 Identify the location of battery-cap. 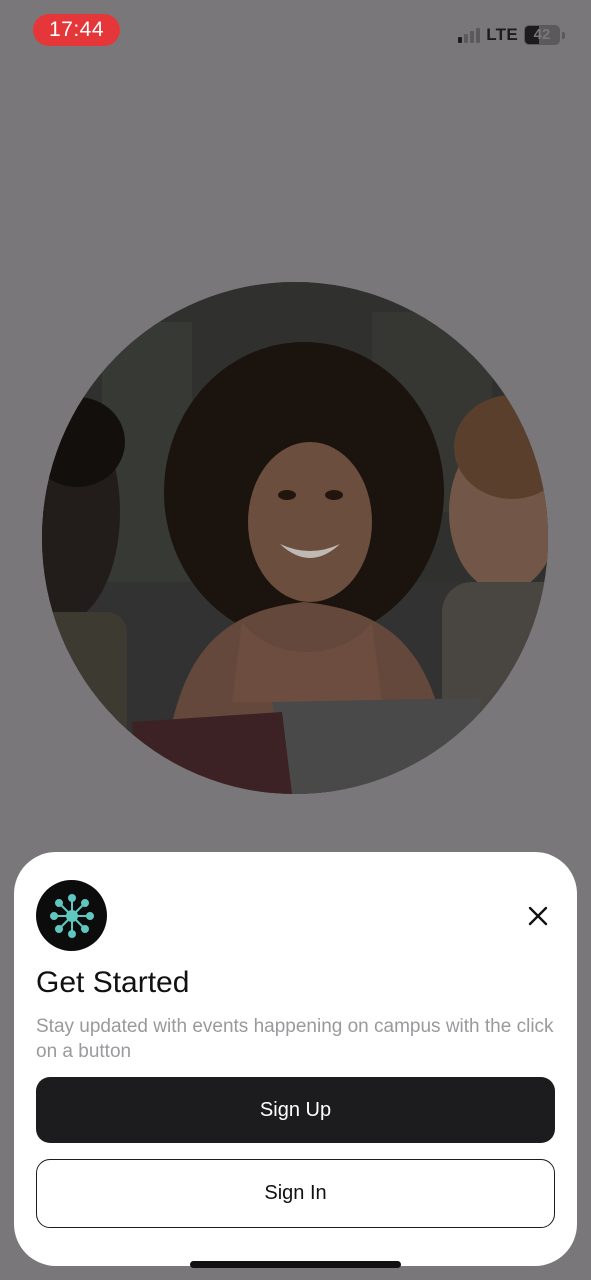
(563, 35).